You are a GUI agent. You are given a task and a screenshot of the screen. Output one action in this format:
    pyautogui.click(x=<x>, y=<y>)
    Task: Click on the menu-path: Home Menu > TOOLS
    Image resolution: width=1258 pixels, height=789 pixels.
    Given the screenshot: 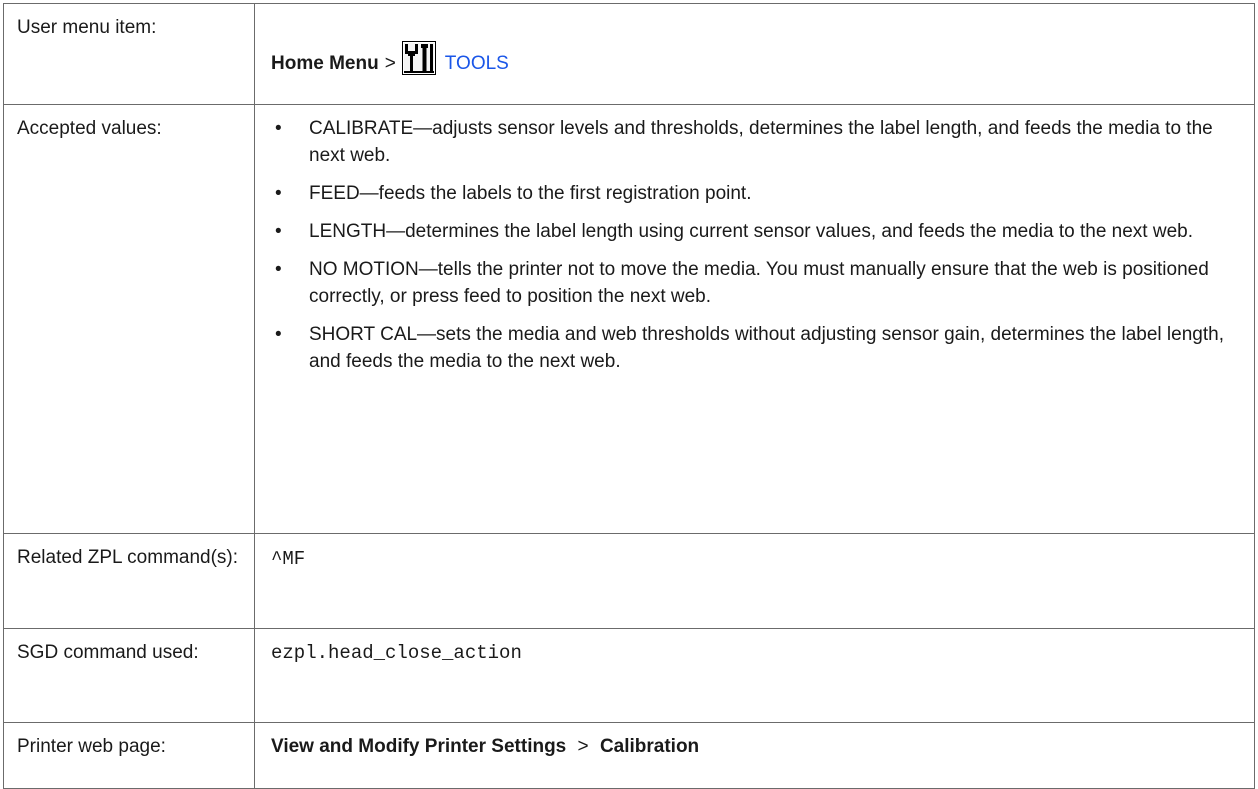 What is the action you would take?
    pyautogui.click(x=755, y=59)
    